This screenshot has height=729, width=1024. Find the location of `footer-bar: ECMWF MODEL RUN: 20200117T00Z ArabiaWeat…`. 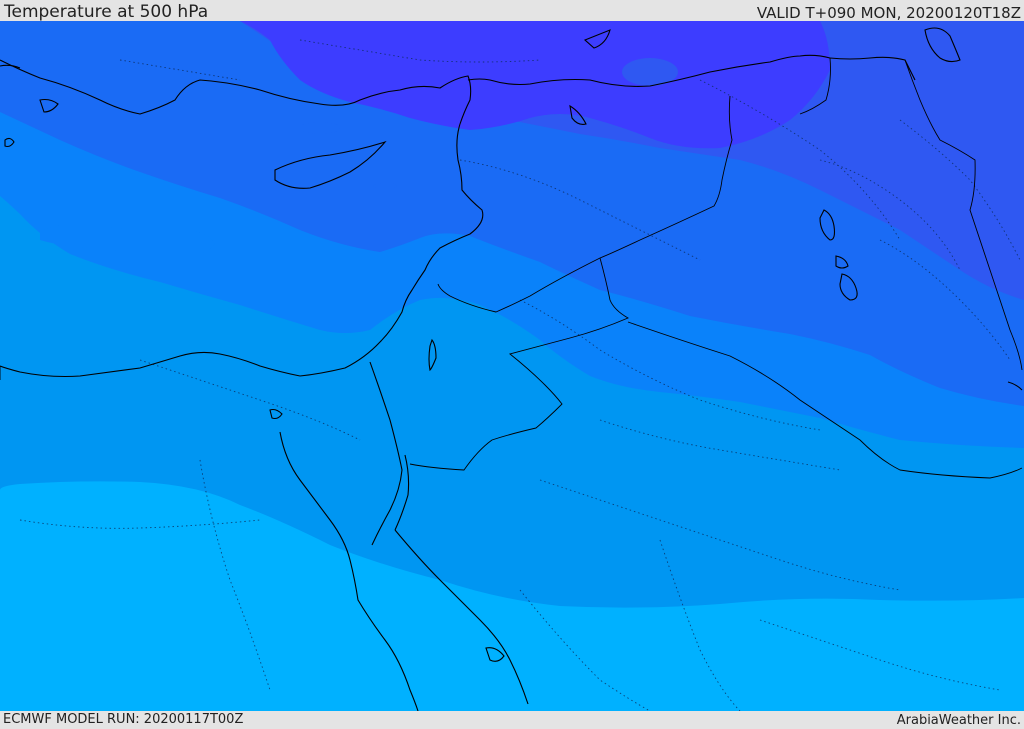

footer-bar: ECMWF MODEL RUN: 20200117T00Z ArabiaWeat… is located at coordinates (512, 720).